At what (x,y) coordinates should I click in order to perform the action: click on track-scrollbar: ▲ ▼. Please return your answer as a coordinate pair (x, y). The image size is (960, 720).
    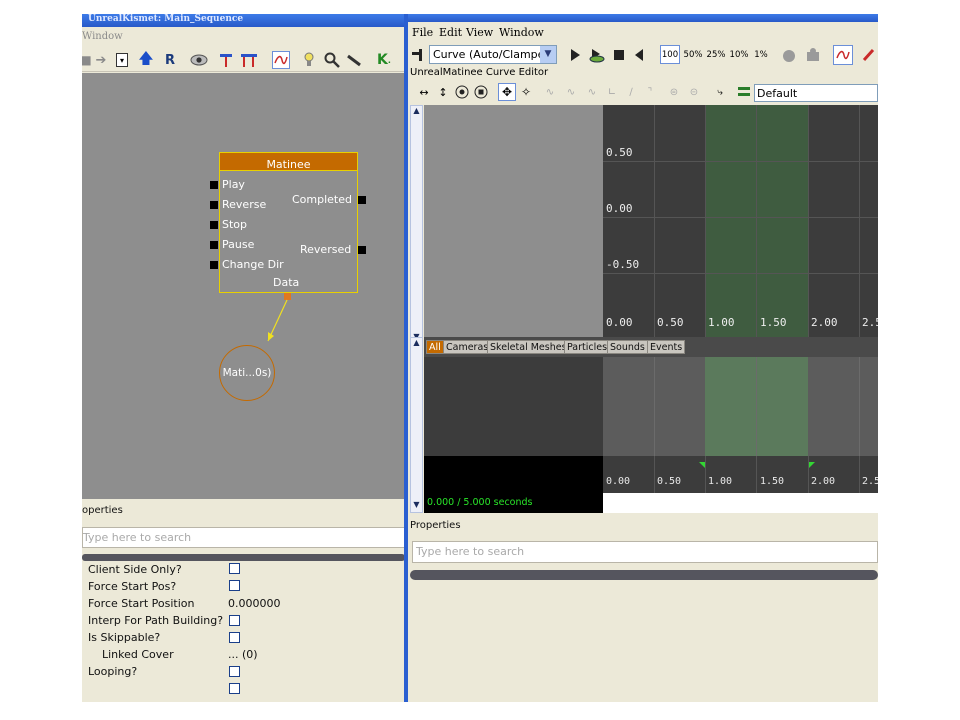
    Looking at the image, I should click on (416, 425).